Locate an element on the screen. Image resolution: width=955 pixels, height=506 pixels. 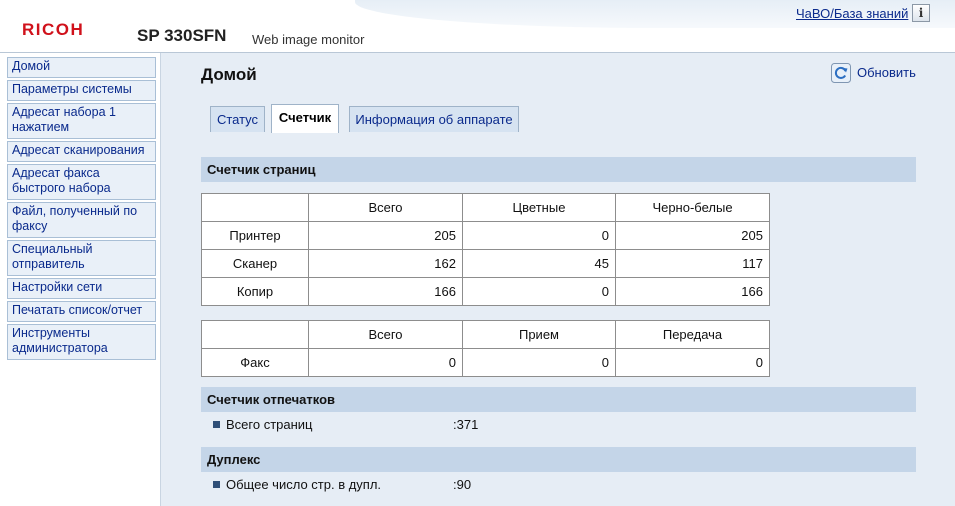
table-row: Копир 166 0 166 is located at coordinates (485, 291).